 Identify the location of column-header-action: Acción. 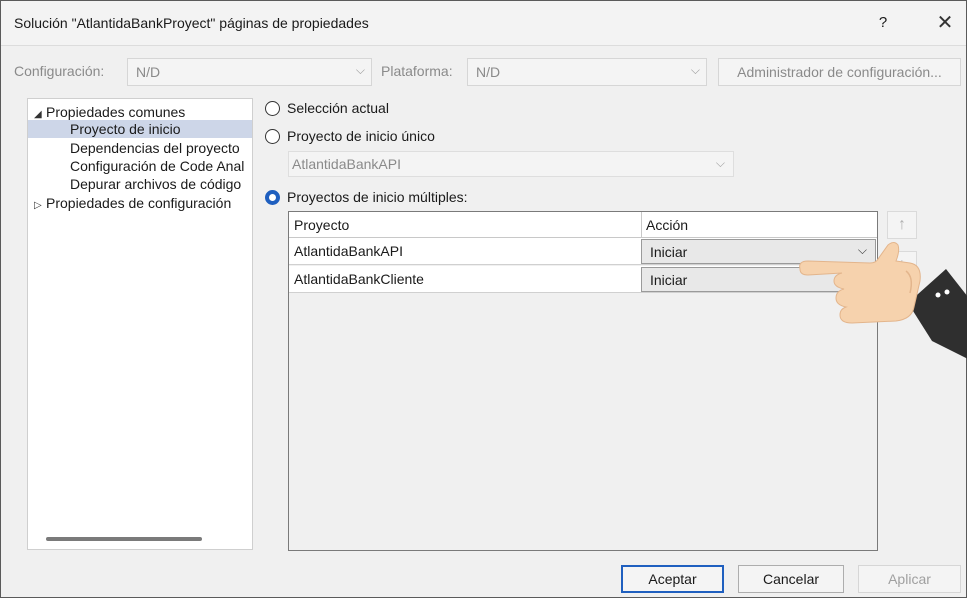
(664, 225).